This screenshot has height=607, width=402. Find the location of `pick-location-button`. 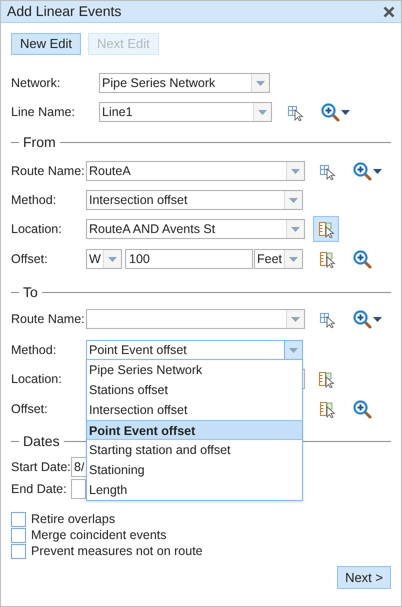

pick-location-button is located at coordinates (326, 229).